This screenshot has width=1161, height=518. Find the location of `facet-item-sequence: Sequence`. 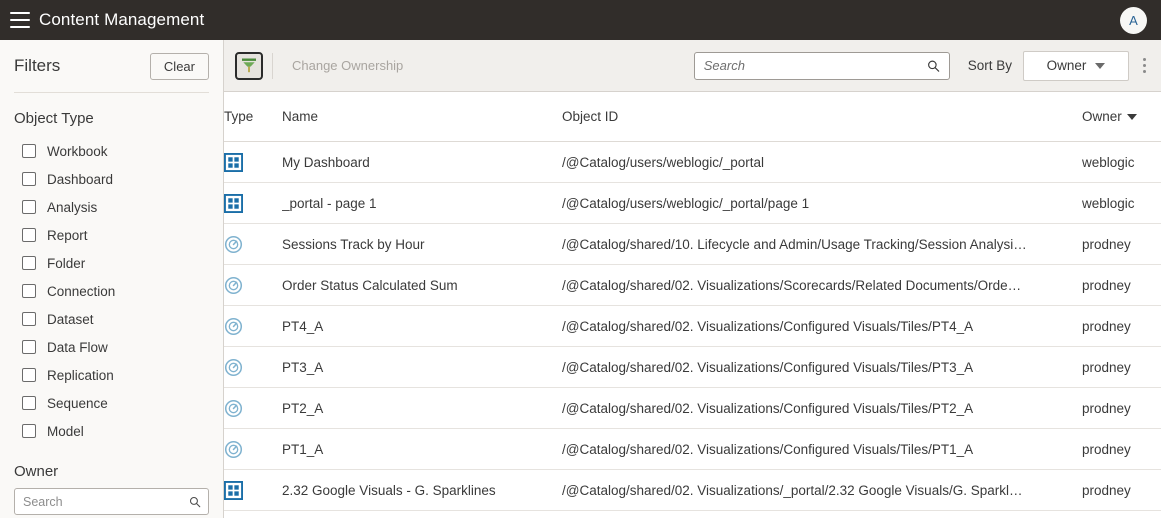

facet-item-sequence: Sequence is located at coordinates (115, 403).